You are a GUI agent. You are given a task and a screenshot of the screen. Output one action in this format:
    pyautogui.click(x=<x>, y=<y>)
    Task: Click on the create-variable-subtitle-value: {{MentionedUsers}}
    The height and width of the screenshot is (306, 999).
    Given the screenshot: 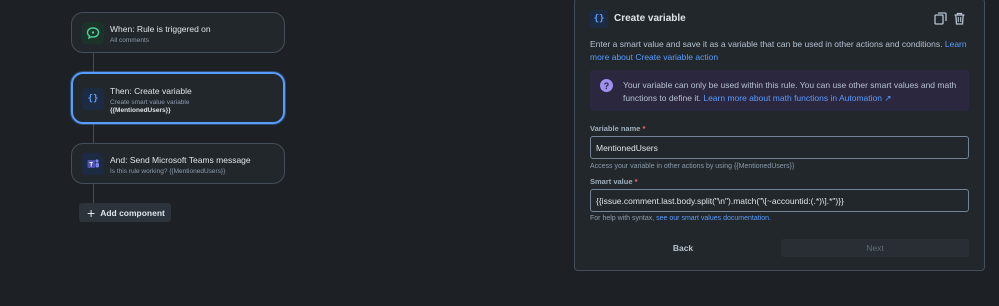 What is the action you would take?
    pyautogui.click(x=140, y=110)
    